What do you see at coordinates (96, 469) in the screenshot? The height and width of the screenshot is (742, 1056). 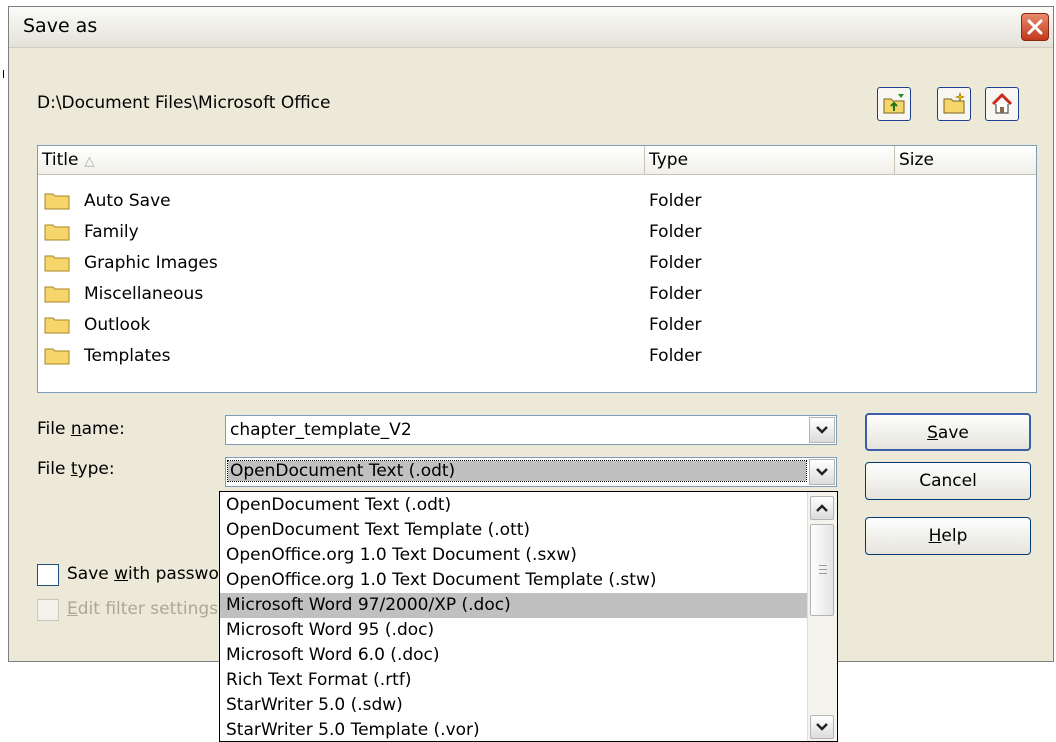 I see `file-type-label-post: ype:` at bounding box center [96, 469].